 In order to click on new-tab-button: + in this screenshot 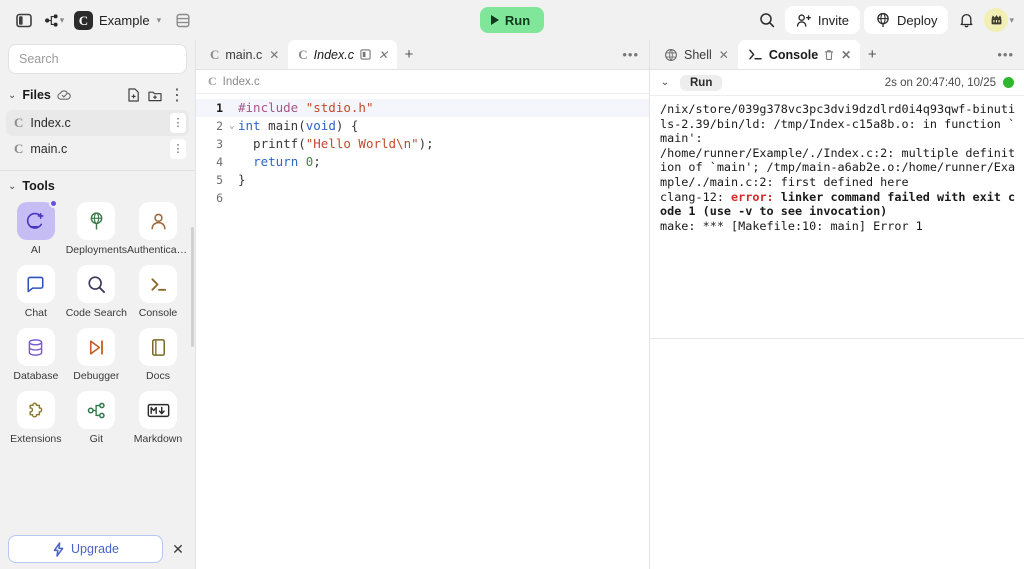, I will do `click(409, 54)`.